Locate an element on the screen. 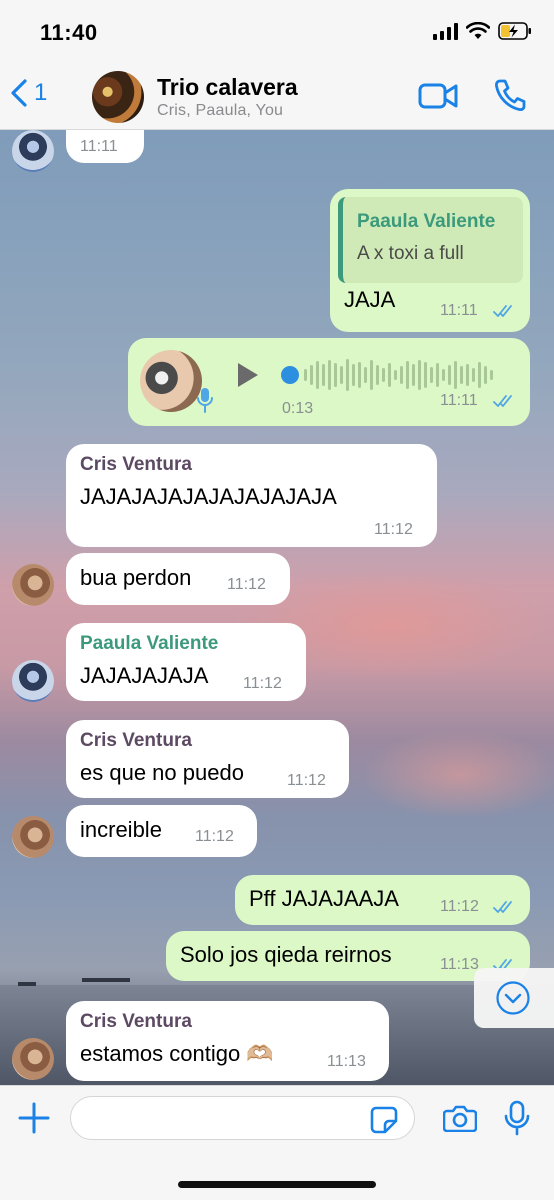 The image size is (554, 1200). camera-icon is located at coordinates (460, 1119).